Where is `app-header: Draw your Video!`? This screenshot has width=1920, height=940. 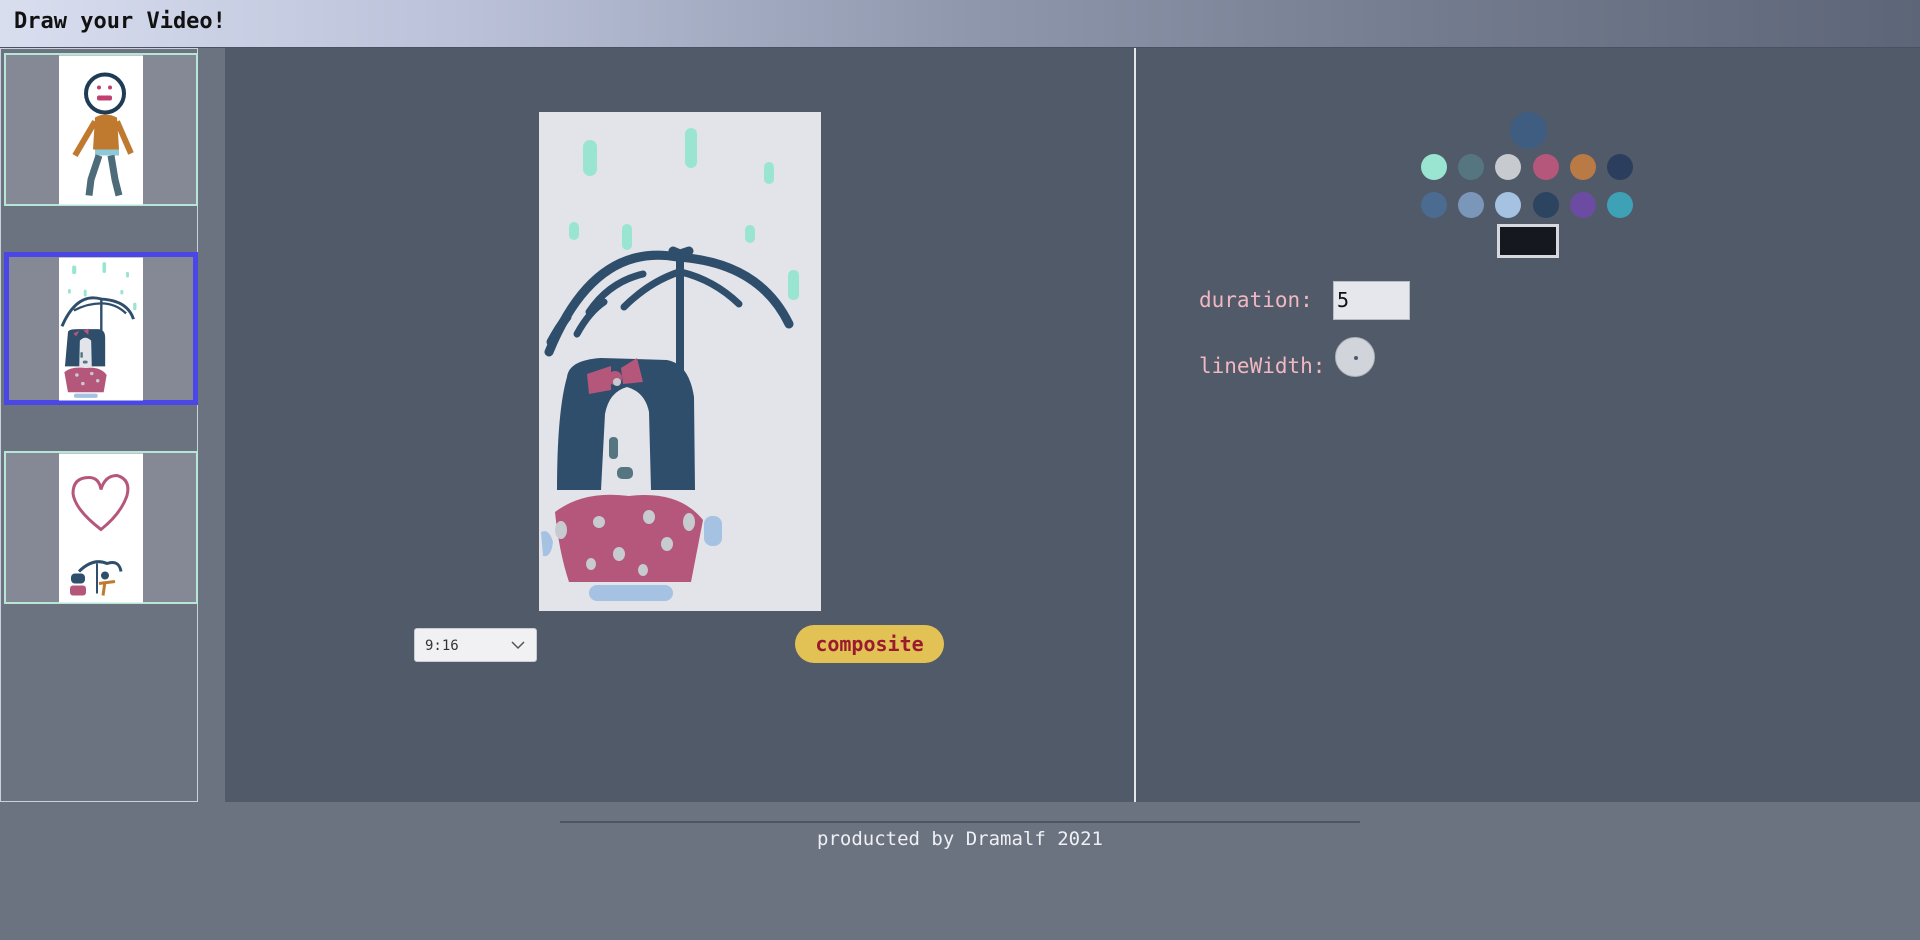 app-header: Draw your Video! is located at coordinates (960, 24).